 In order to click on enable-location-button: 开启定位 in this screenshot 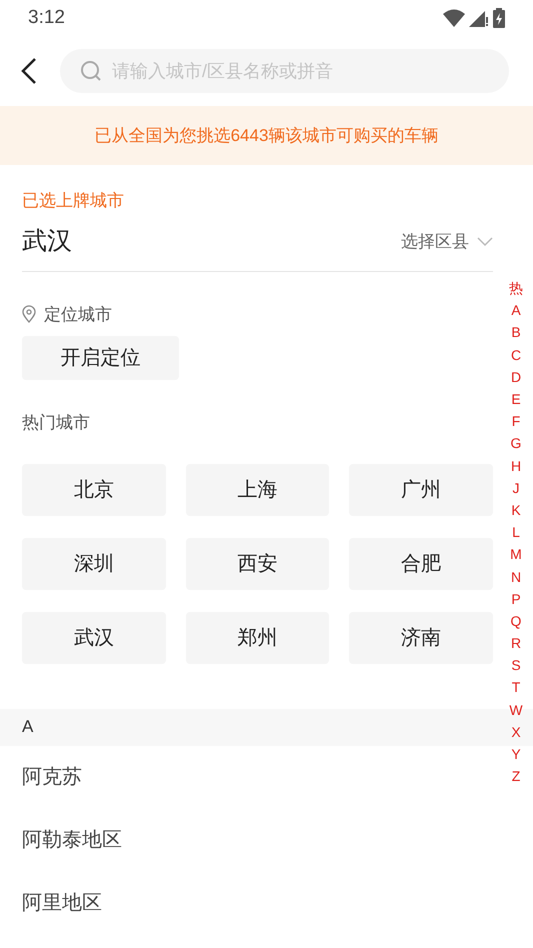, I will do `click(100, 358)`.